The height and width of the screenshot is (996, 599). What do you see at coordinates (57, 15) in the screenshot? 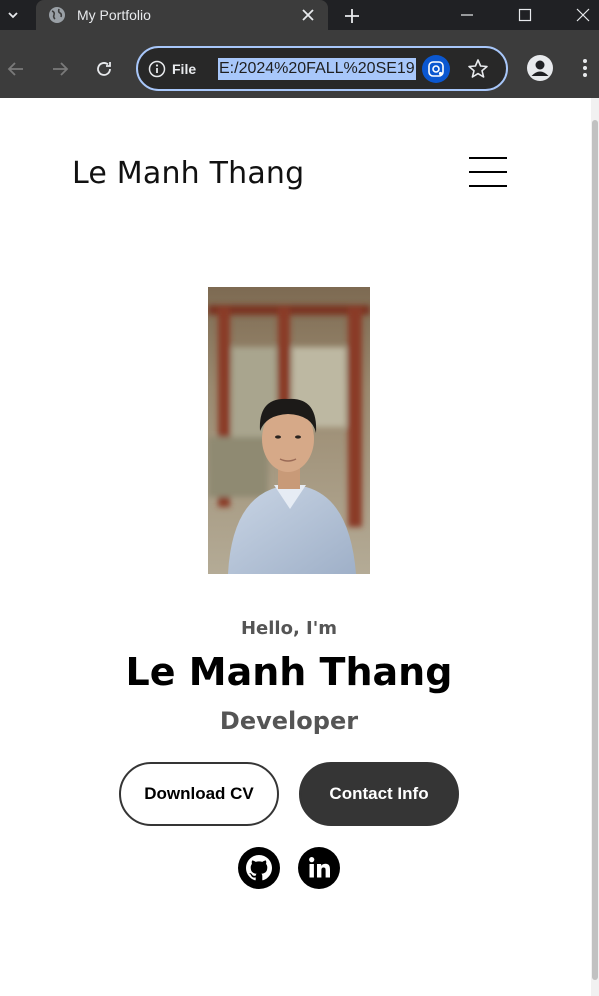
I see `globe-icon` at bounding box center [57, 15].